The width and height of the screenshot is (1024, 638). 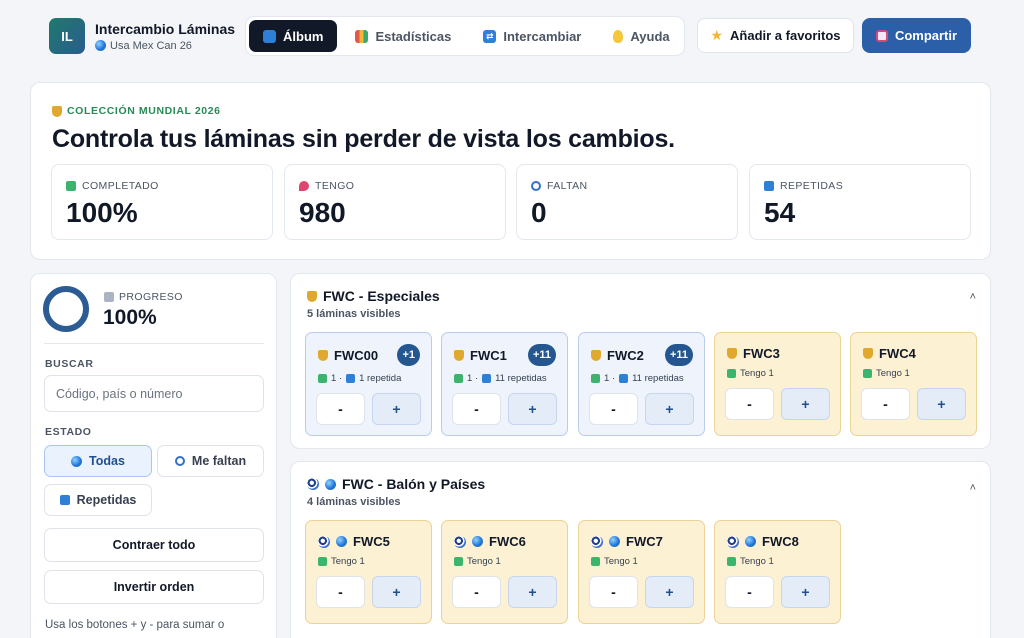 I want to click on filter-repetidas: Repetidas, so click(x=98, y=500).